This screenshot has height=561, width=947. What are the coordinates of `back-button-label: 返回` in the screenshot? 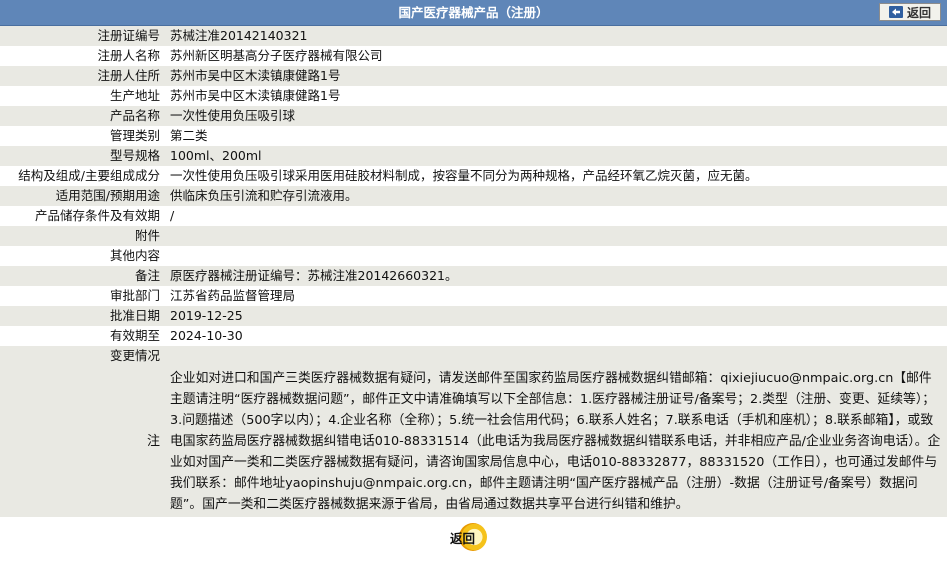 It's located at (918, 12).